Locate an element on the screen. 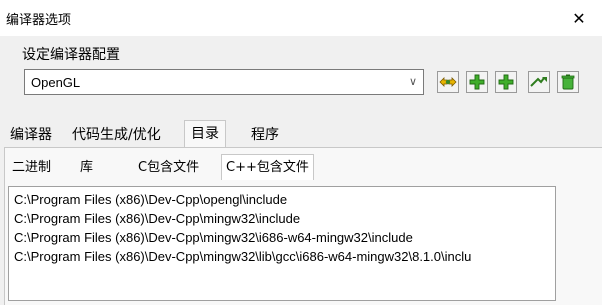  rename-profile-icon is located at coordinates (448, 82).